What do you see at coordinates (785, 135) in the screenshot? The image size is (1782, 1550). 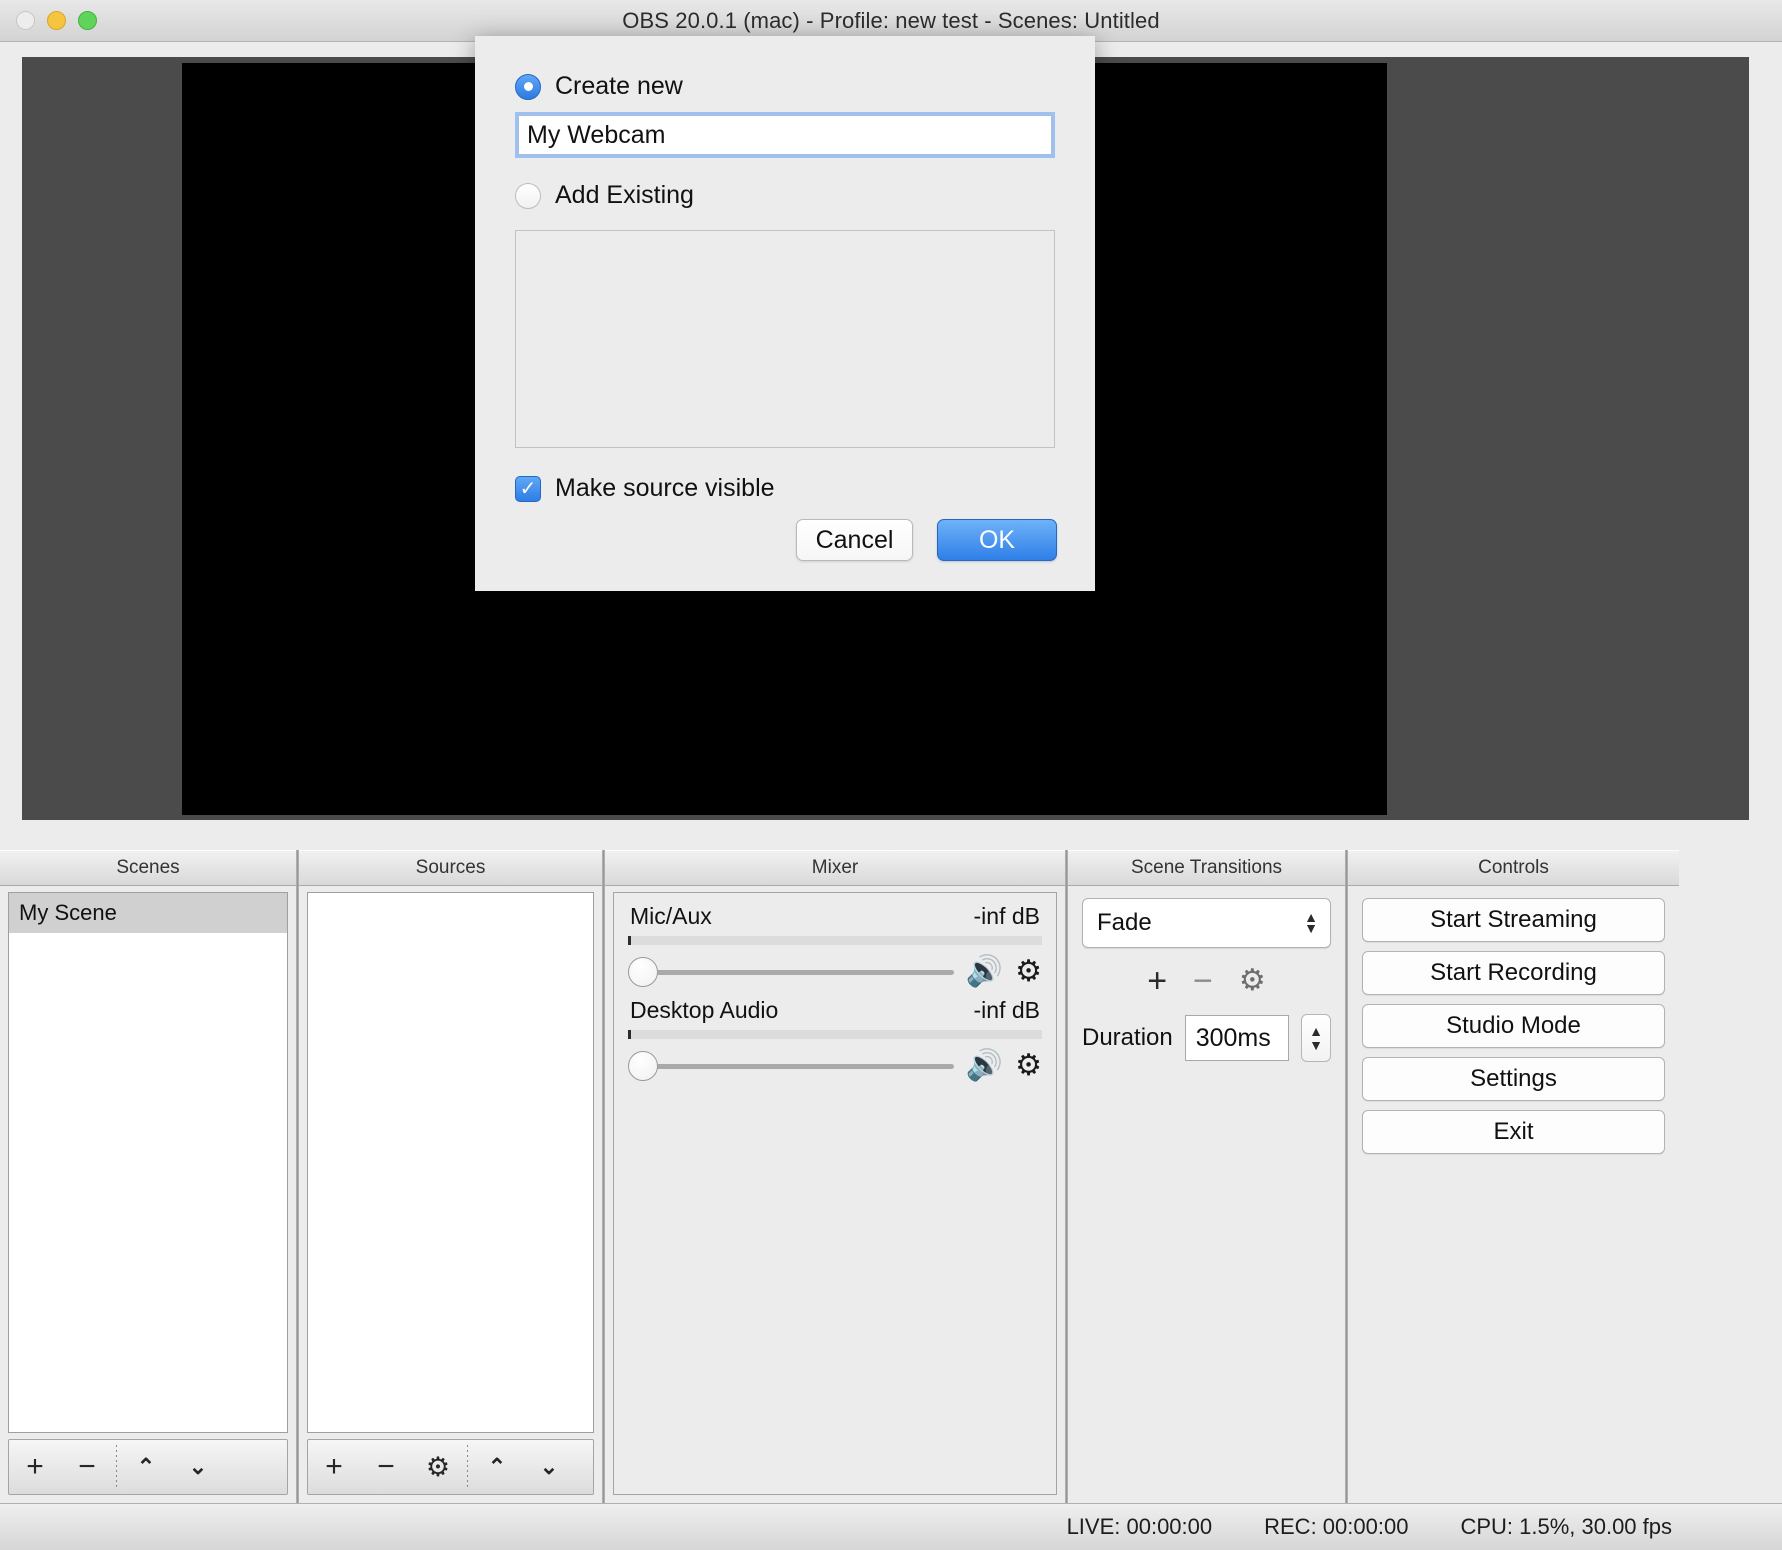 I see `source-name-input: My Webcam` at bounding box center [785, 135].